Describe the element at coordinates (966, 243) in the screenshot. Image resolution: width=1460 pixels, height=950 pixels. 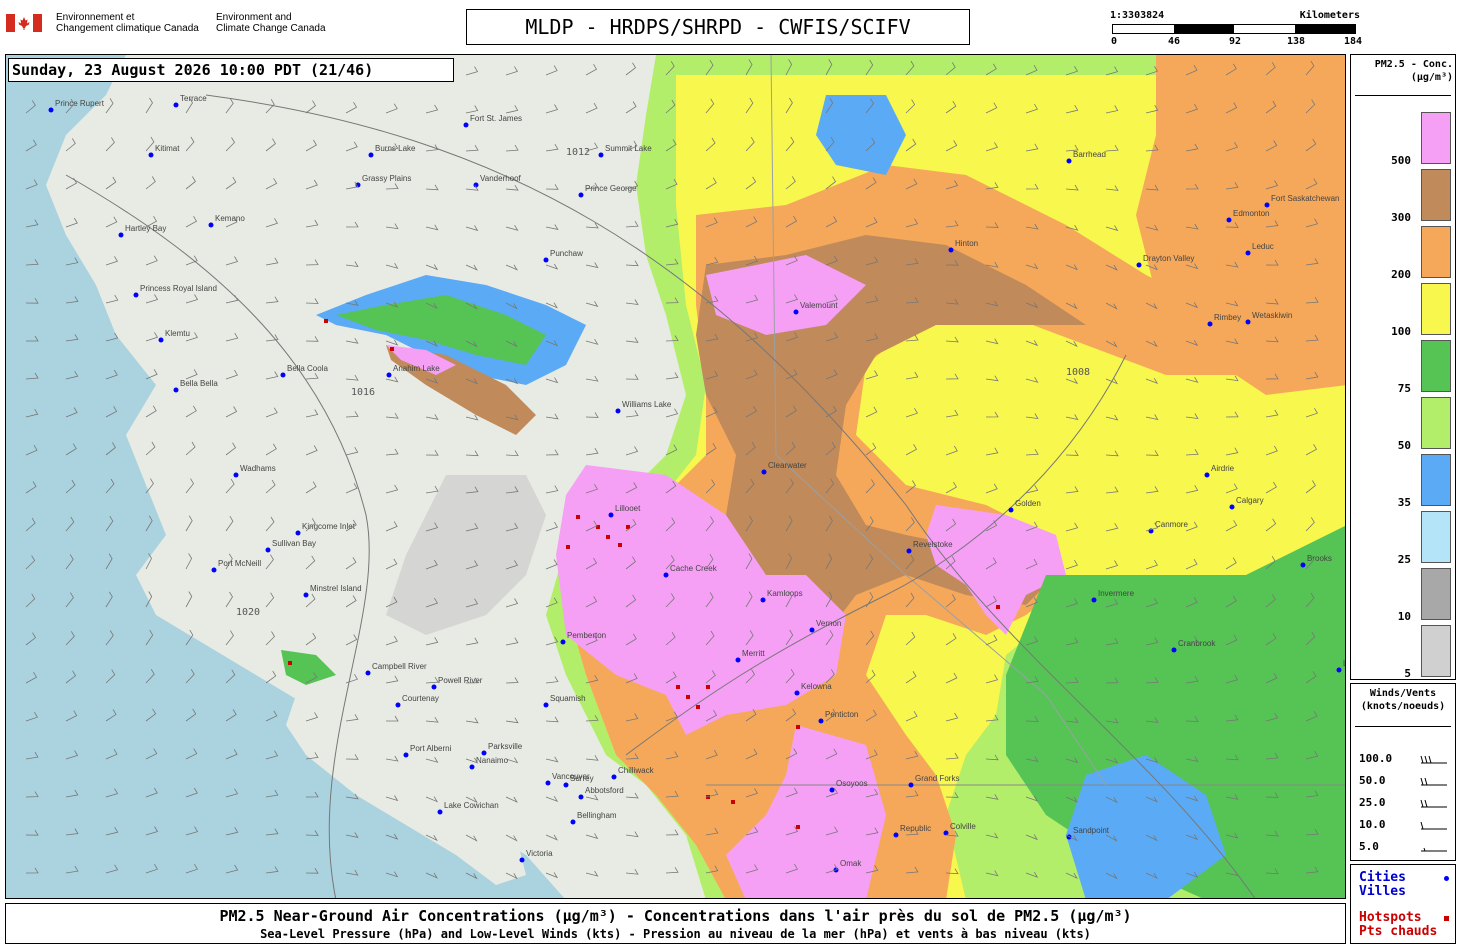
I see `city-label: Hinton` at that location.